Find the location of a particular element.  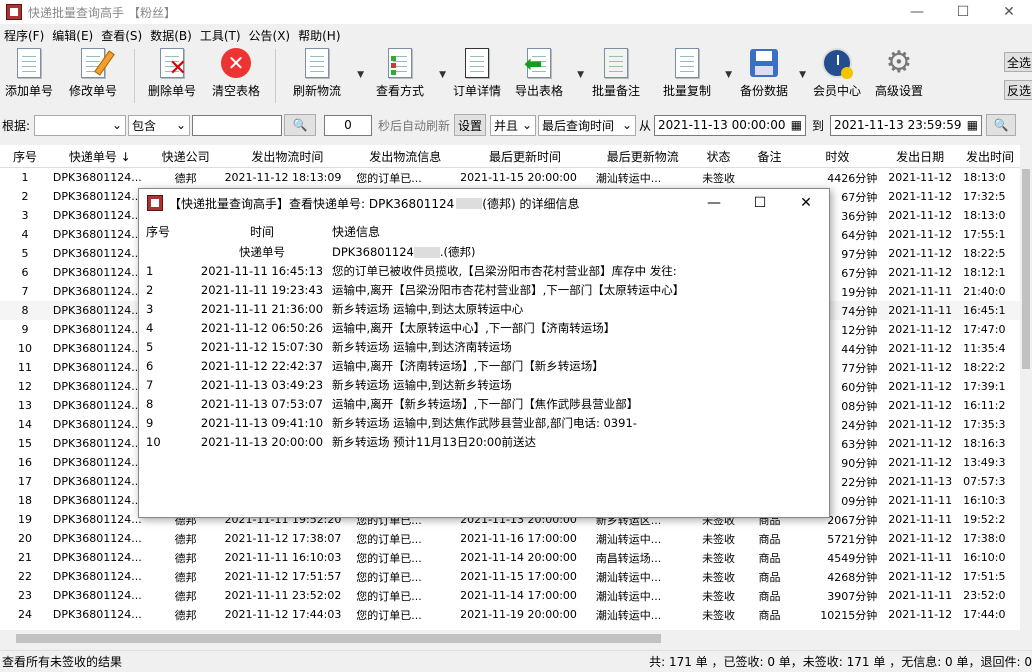

menu-edit: 编辑(E) is located at coordinates (72, 35).